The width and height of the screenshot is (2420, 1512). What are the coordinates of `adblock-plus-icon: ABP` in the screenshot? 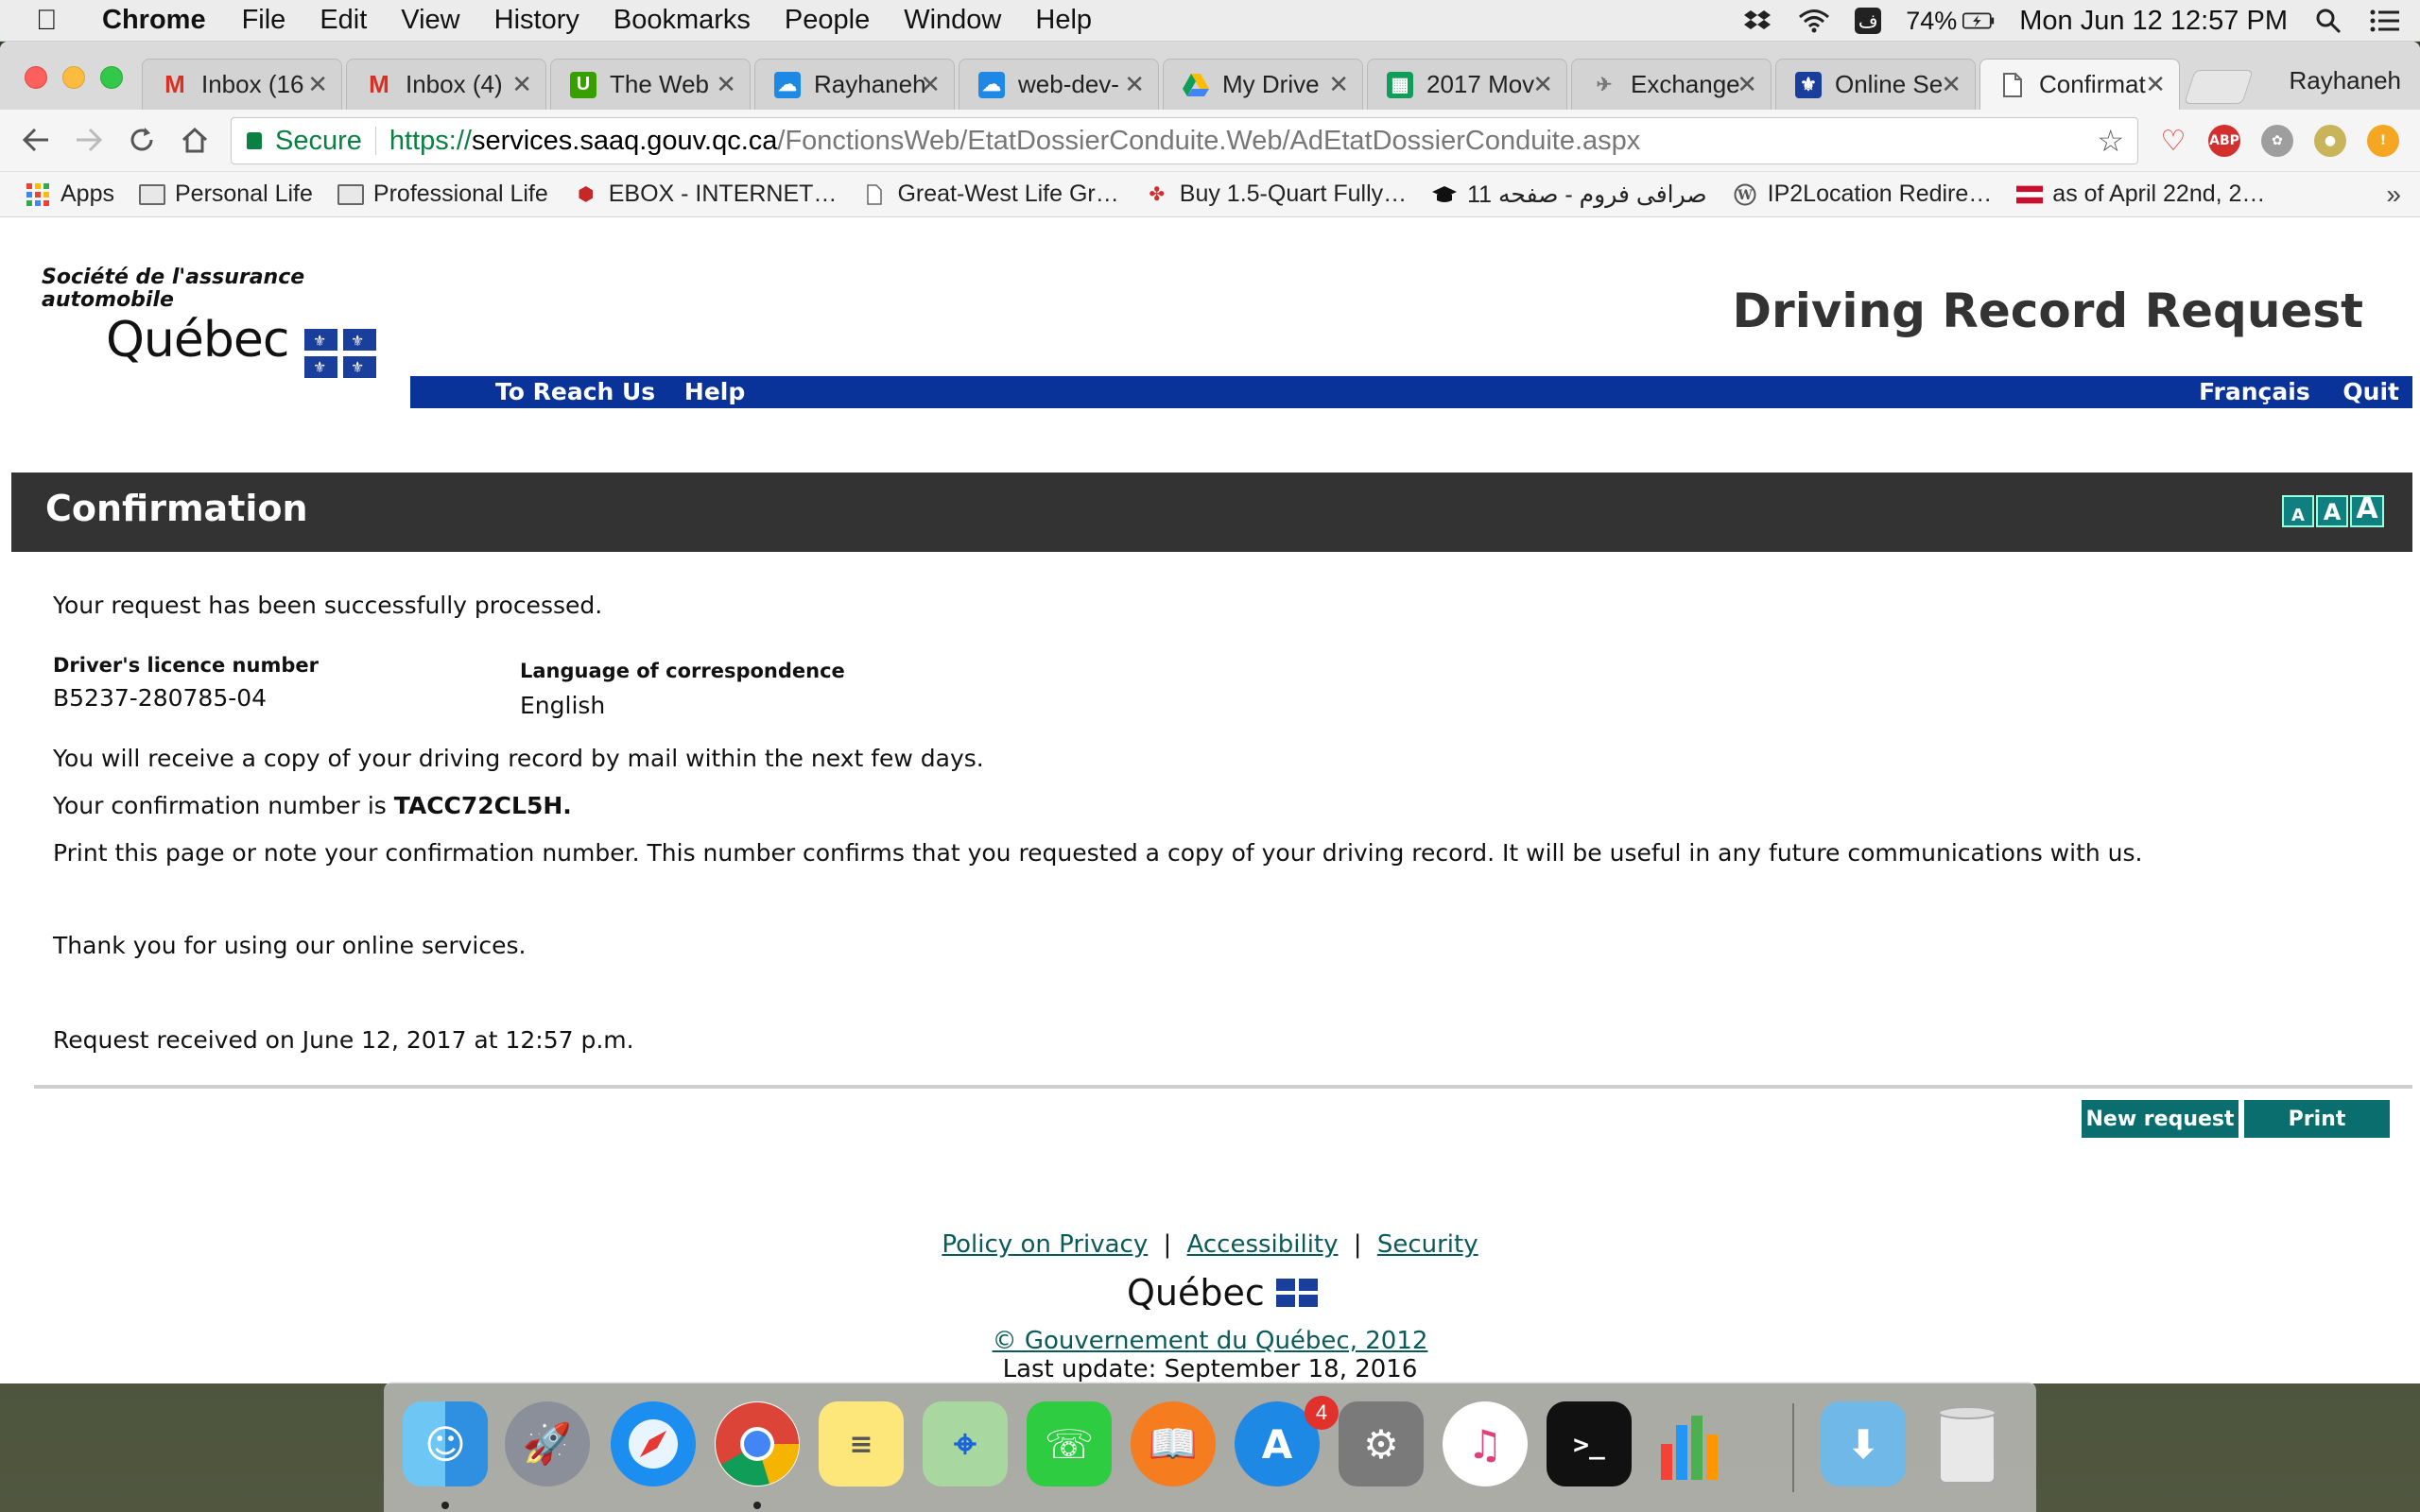 It's located at (2224, 141).